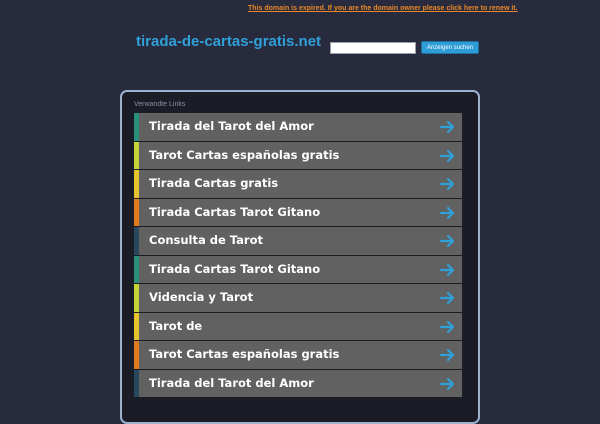 The height and width of the screenshot is (424, 600). Describe the element at coordinates (176, 325) in the screenshot. I see `related-link-label: Tarot de` at that location.